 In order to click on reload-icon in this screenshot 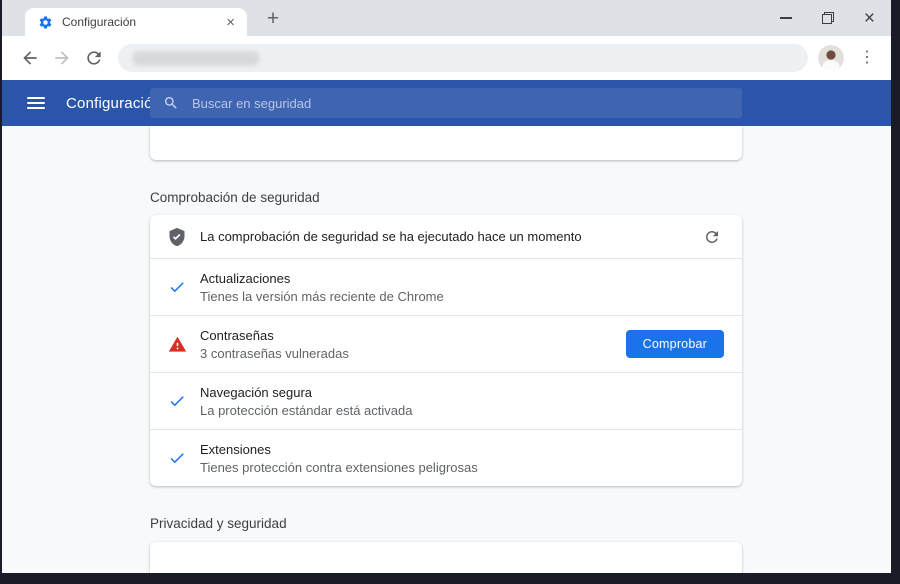, I will do `click(94, 58)`.